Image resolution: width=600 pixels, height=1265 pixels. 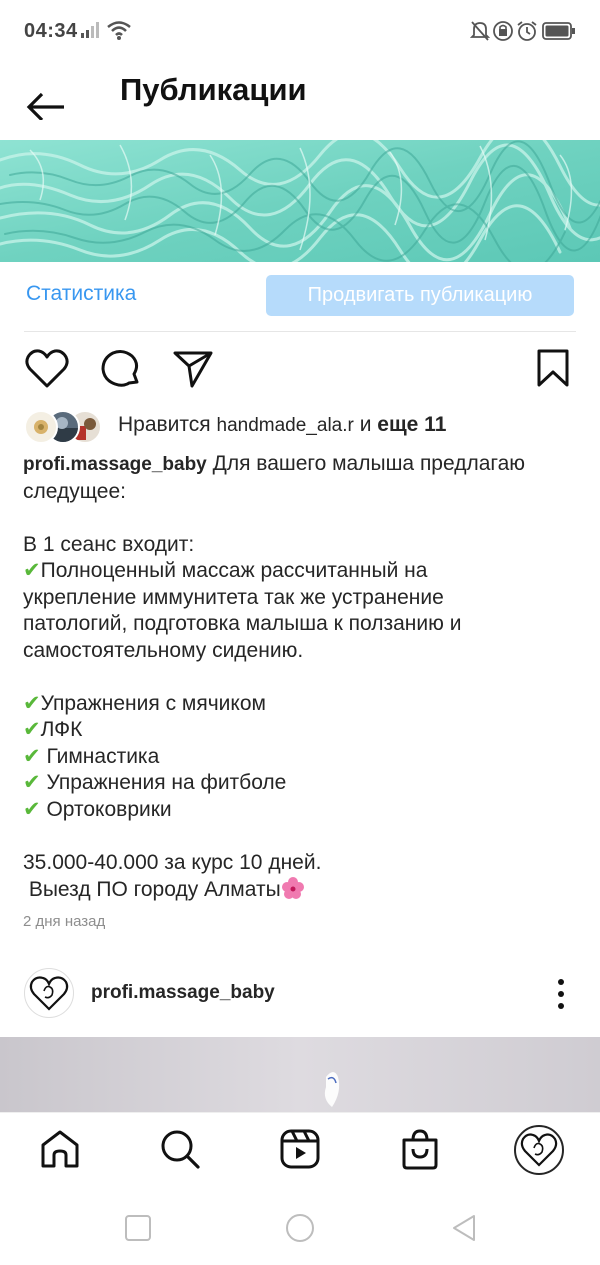 I want to click on profile-cover-image, so click(x=300, y=201).